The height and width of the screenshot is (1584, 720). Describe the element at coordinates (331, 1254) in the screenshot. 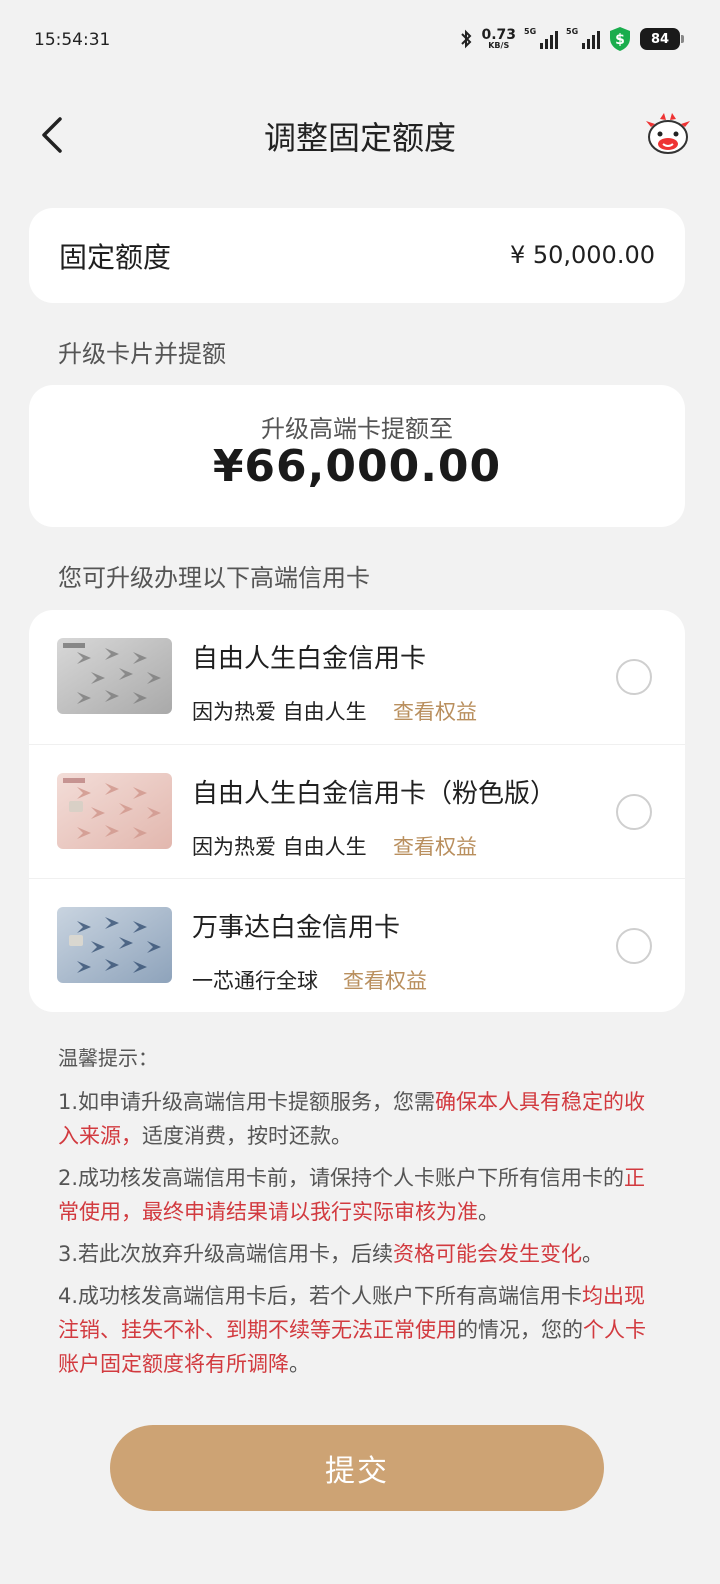

I see `tip-item: 3.若此次放弃升级高端信用卡，后续资格可能会发生变化。` at that location.